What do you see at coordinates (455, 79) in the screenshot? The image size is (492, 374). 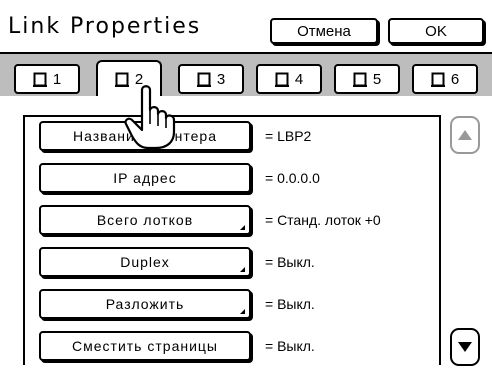 I see `tab-label: 6` at bounding box center [455, 79].